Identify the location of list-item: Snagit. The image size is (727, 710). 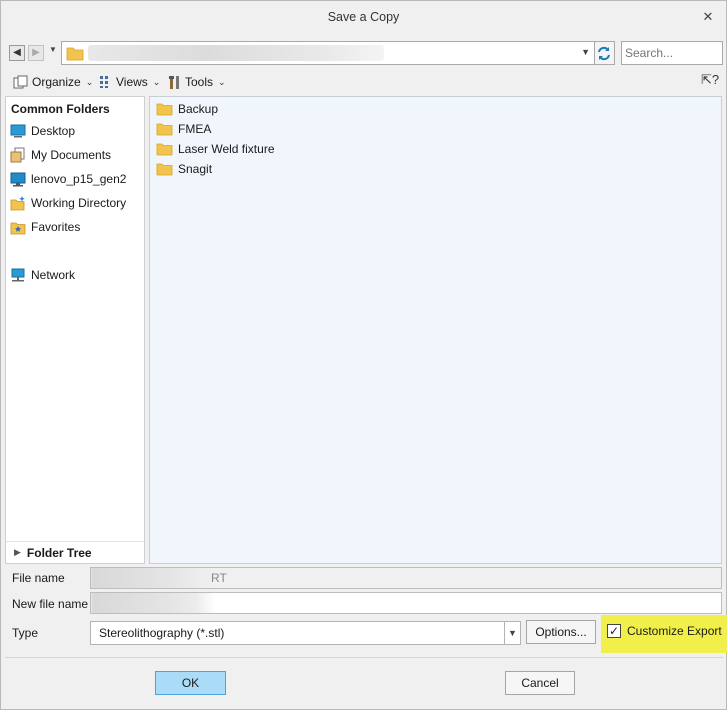
(184, 169).